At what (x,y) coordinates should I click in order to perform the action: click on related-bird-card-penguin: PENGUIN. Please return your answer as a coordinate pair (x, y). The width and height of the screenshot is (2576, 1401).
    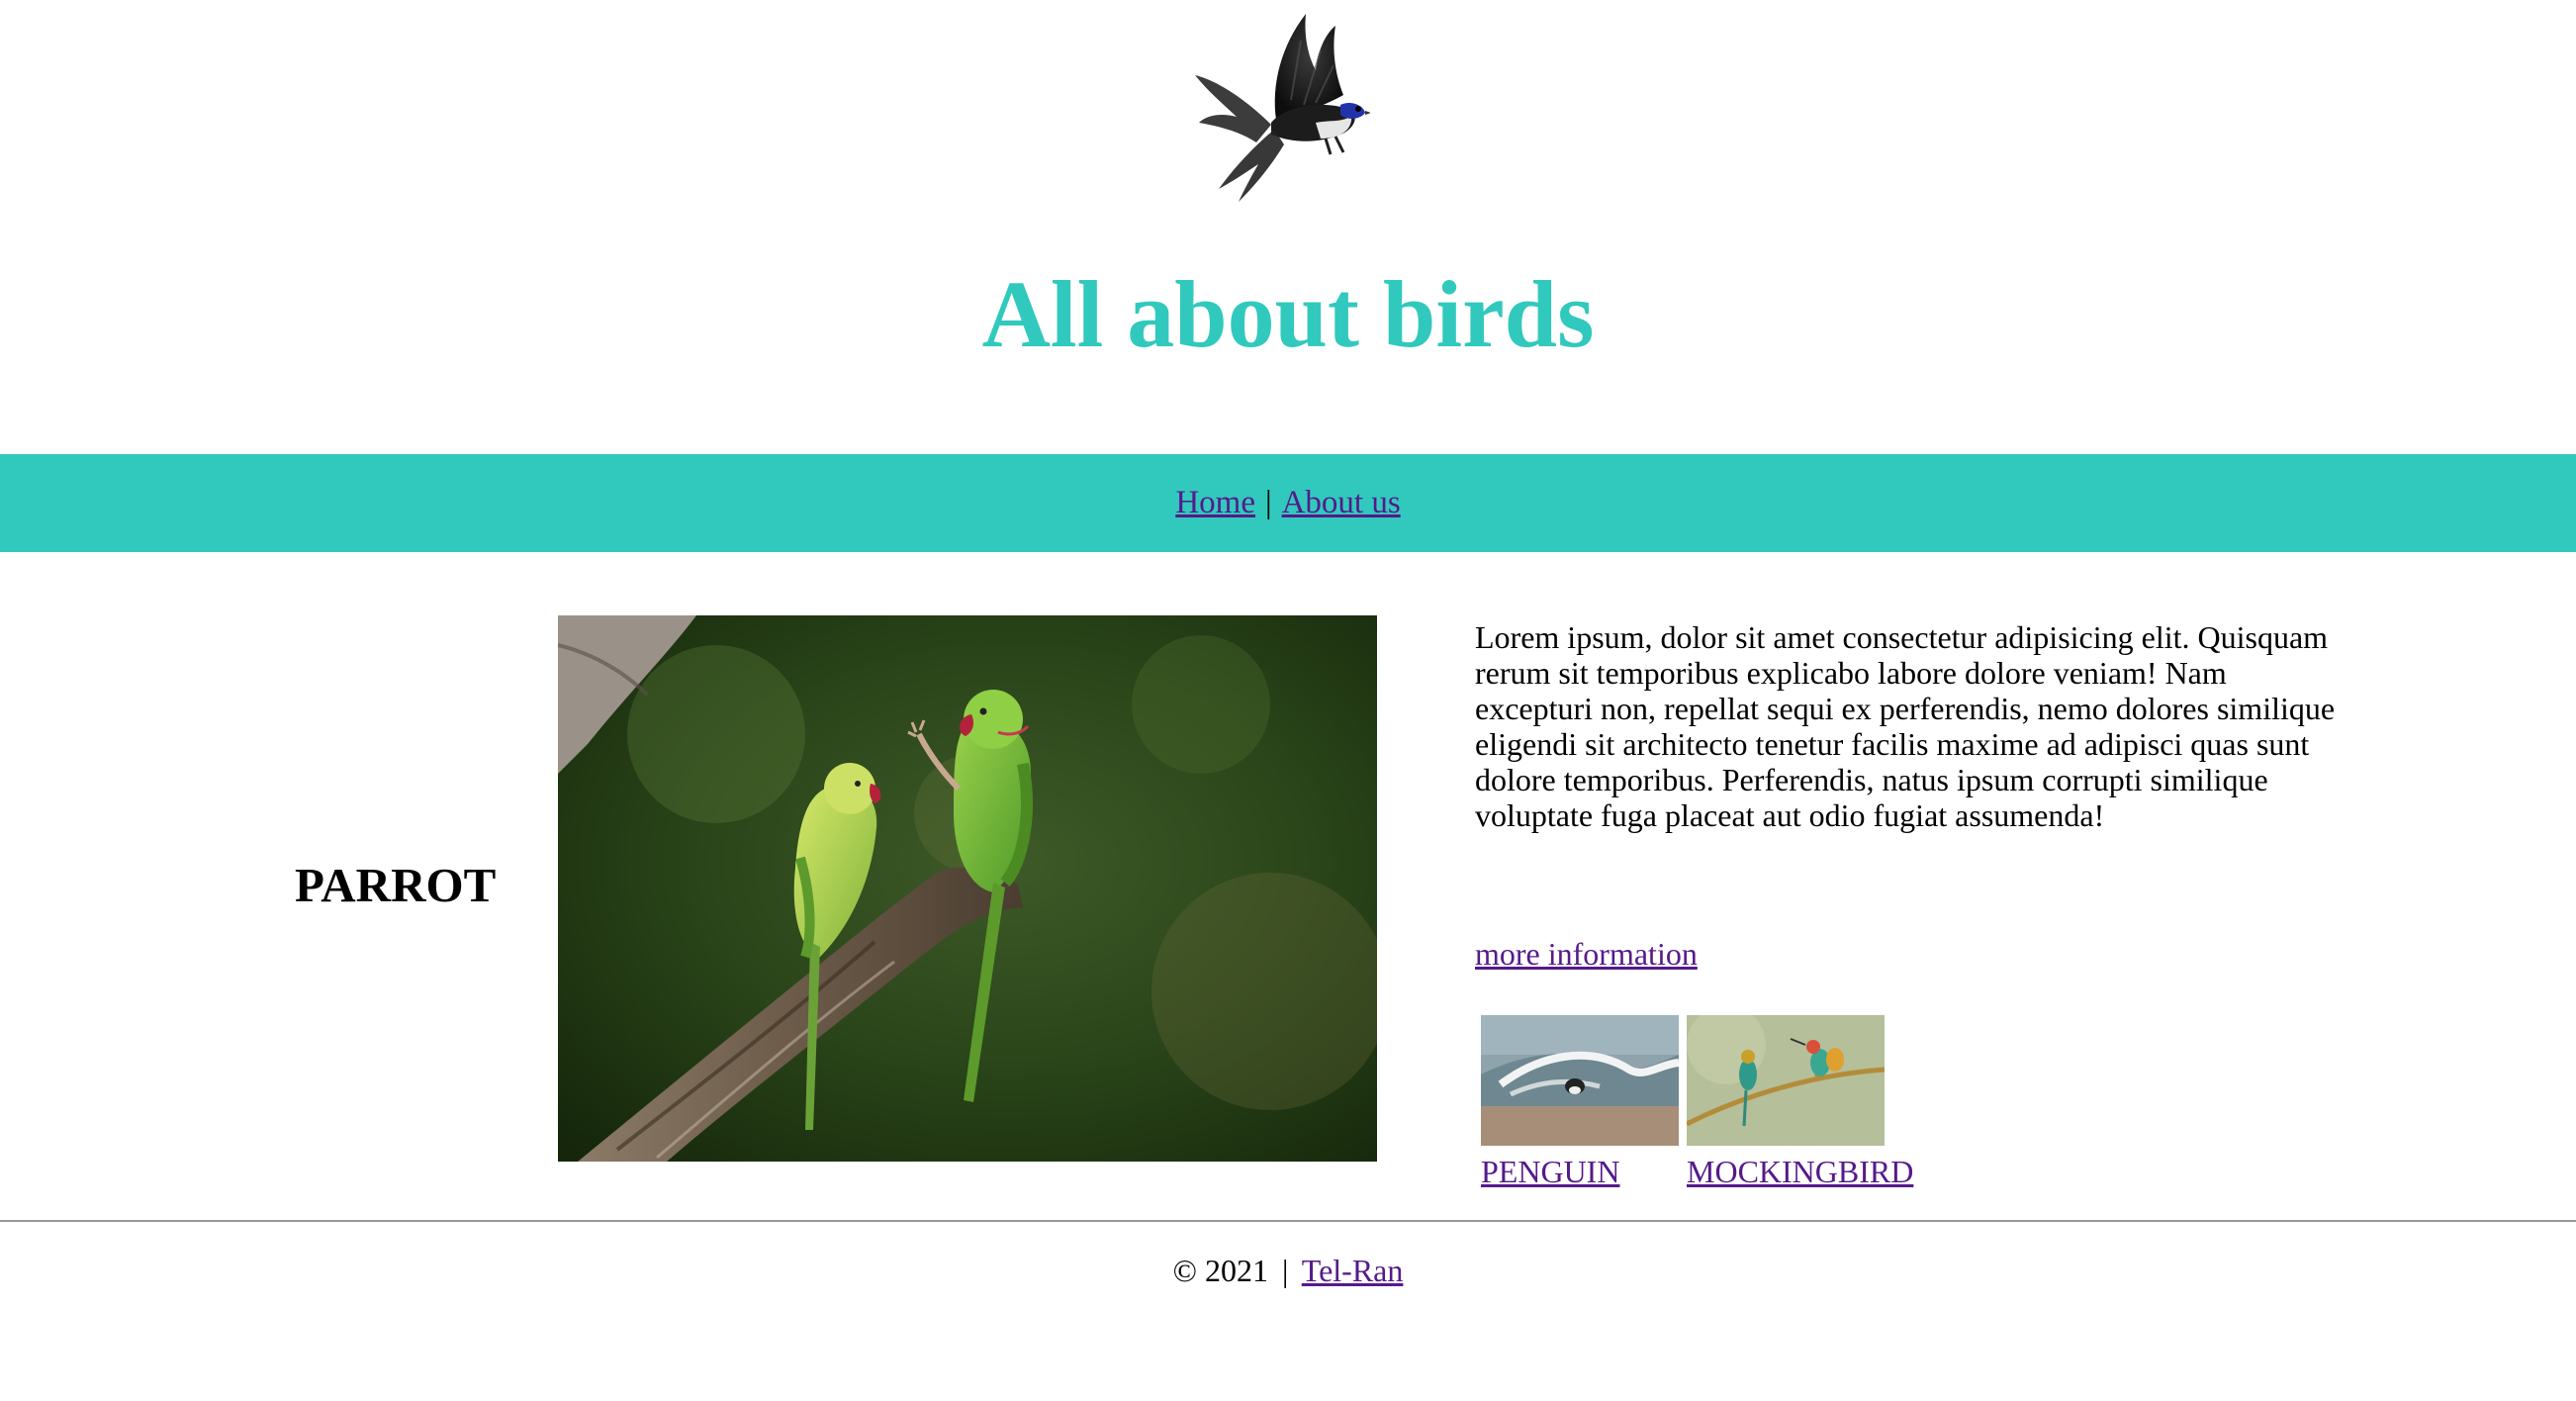
    Looking at the image, I should click on (1580, 1102).